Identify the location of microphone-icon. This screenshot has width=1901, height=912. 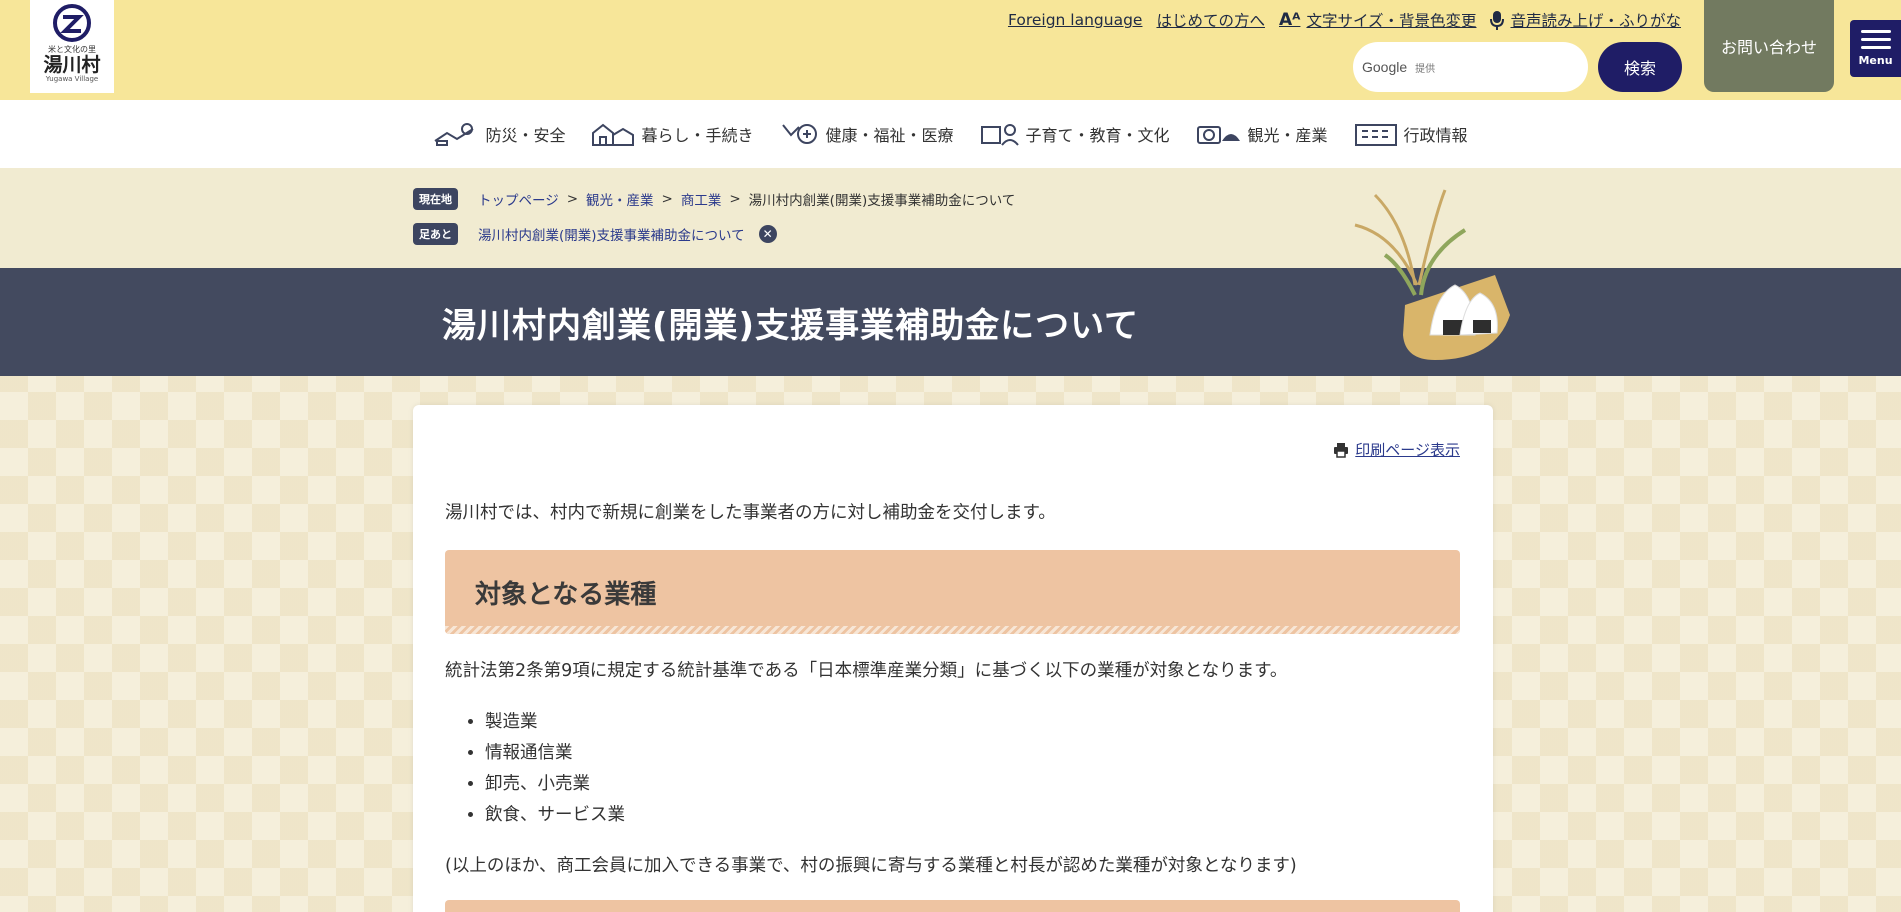
(1497, 20).